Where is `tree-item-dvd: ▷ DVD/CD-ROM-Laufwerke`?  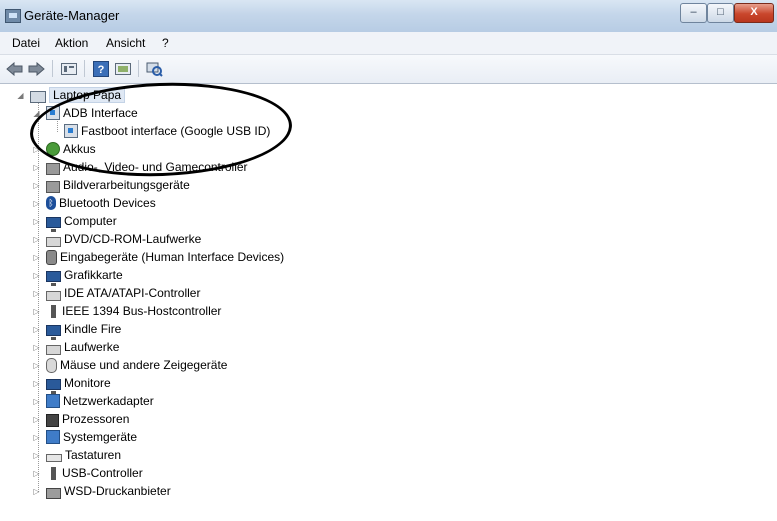 tree-item-dvd: ▷ DVD/CD-ROM-Laufwerke is located at coordinates (116, 239).